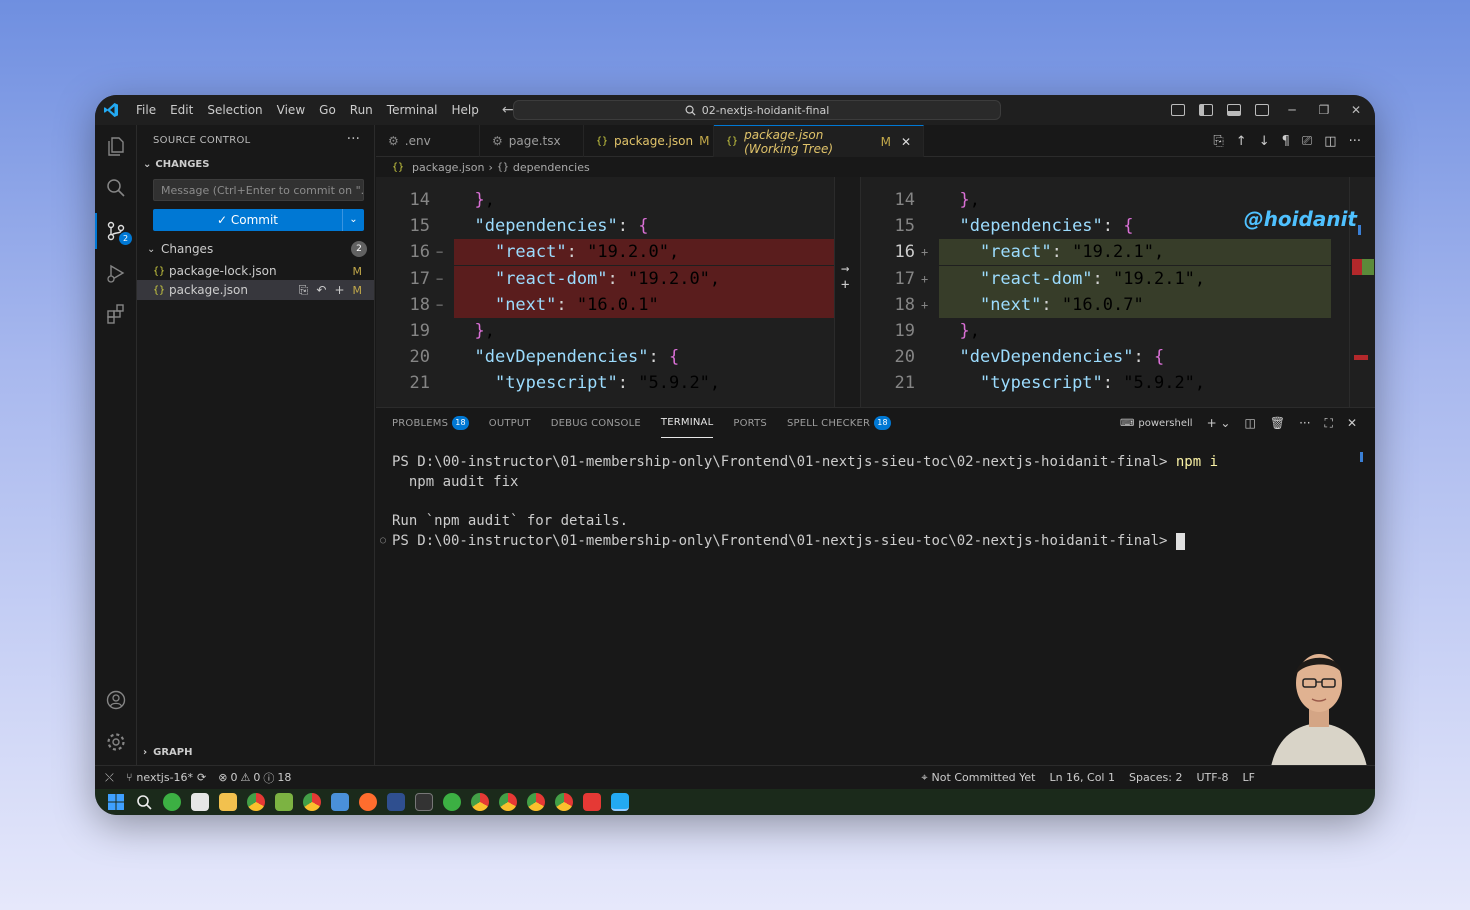 Image resolution: width=1470 pixels, height=910 pixels. Describe the element at coordinates (510, 423) in the screenshot. I see `tab-output: OUTPUT` at that location.